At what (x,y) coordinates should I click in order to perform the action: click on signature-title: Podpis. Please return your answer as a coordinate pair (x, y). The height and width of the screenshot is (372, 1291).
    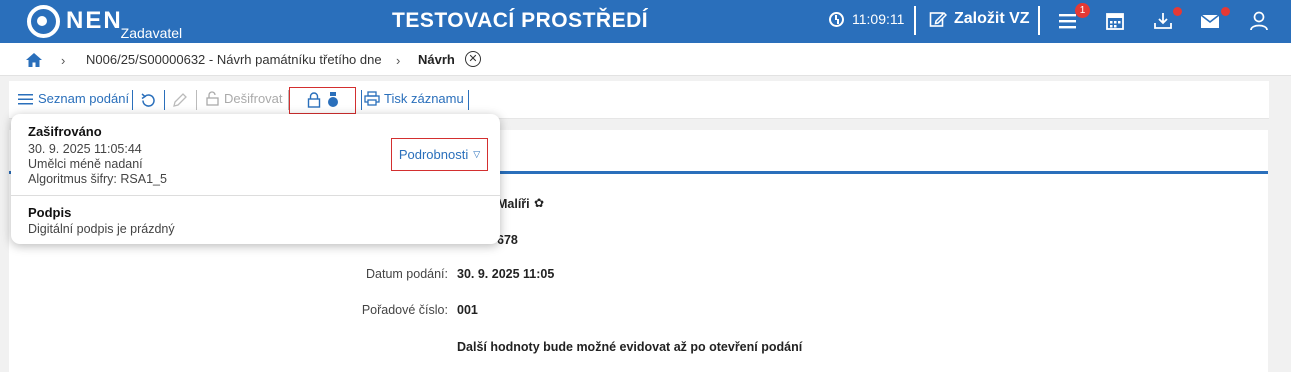
    Looking at the image, I should click on (50, 212).